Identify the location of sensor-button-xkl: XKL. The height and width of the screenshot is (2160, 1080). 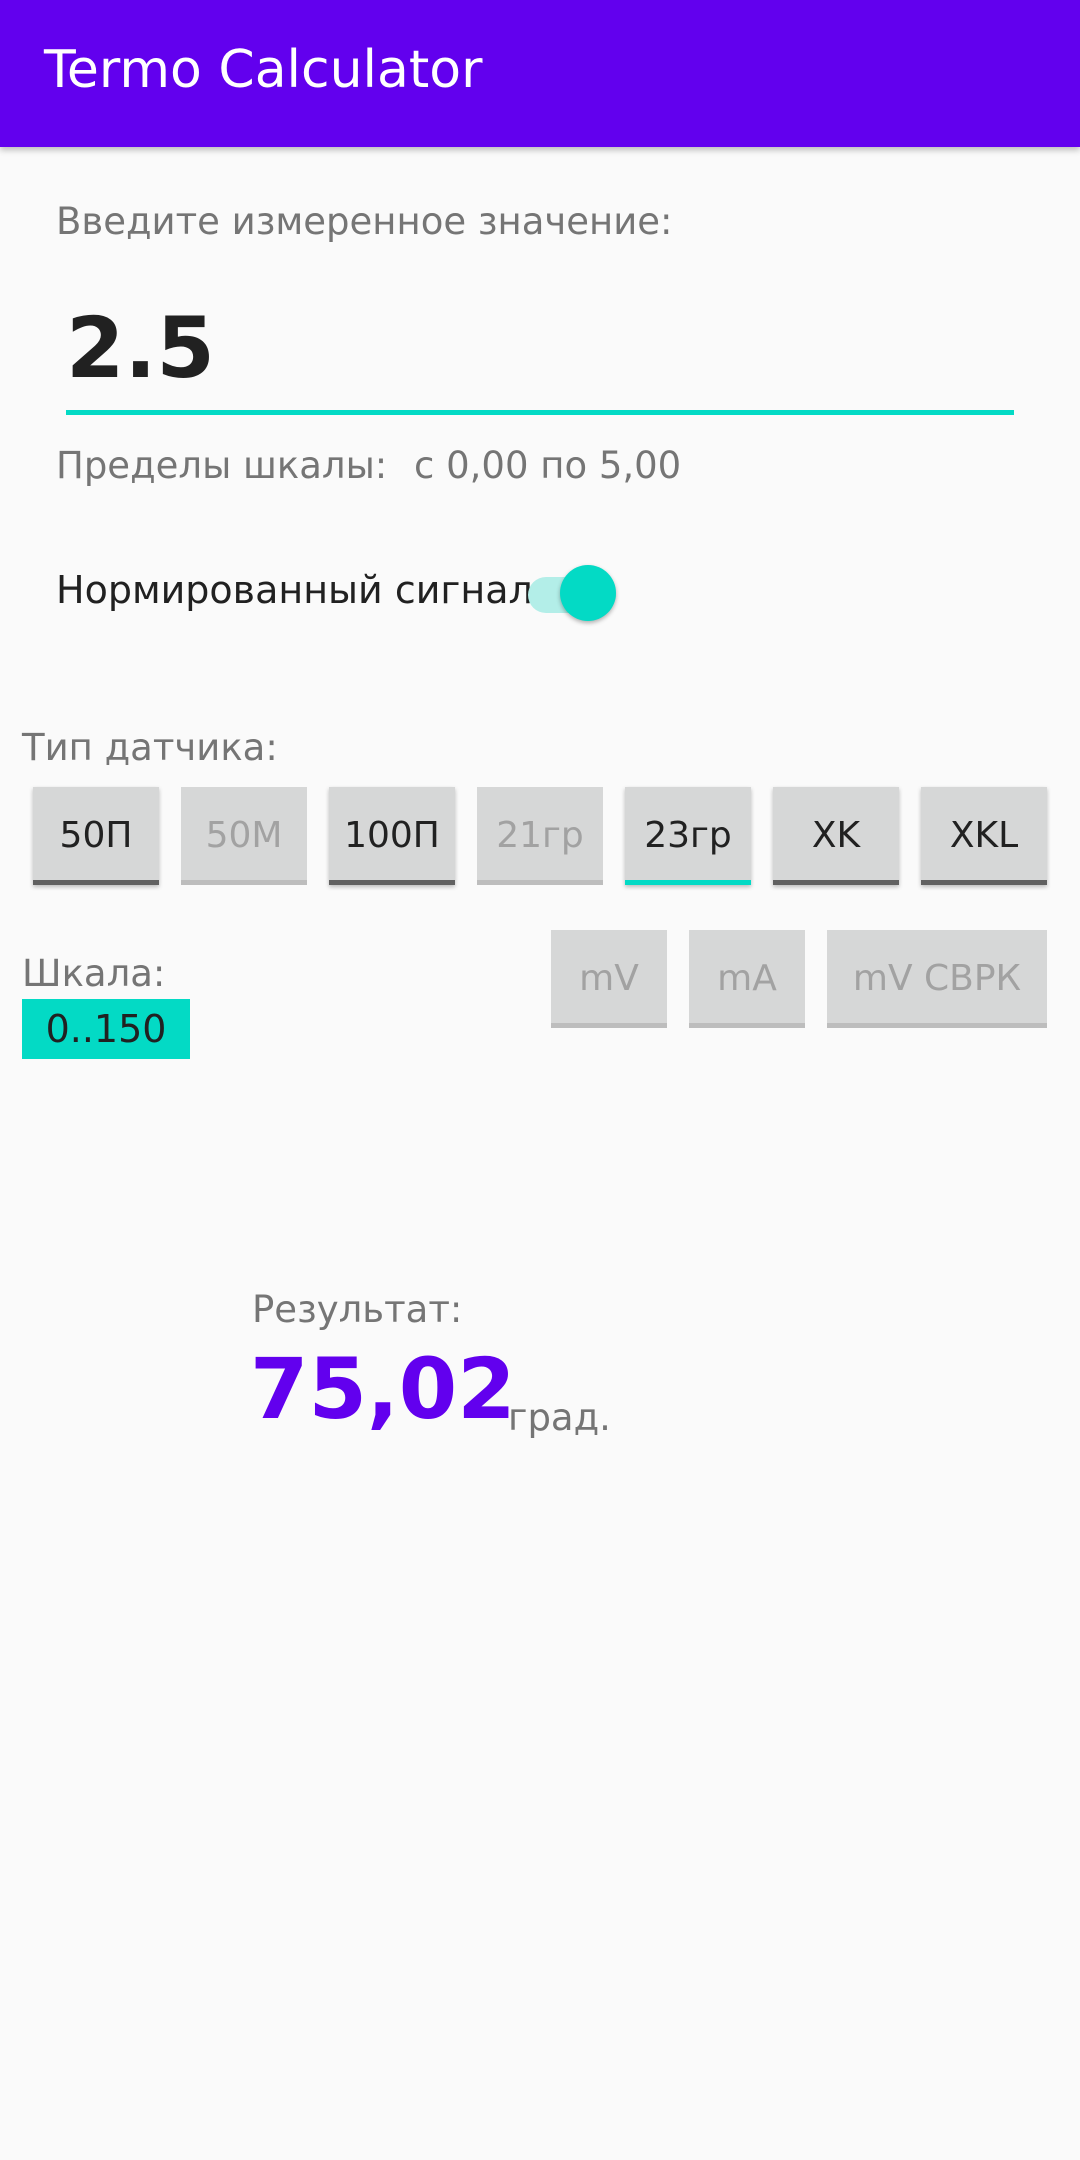
(984, 836).